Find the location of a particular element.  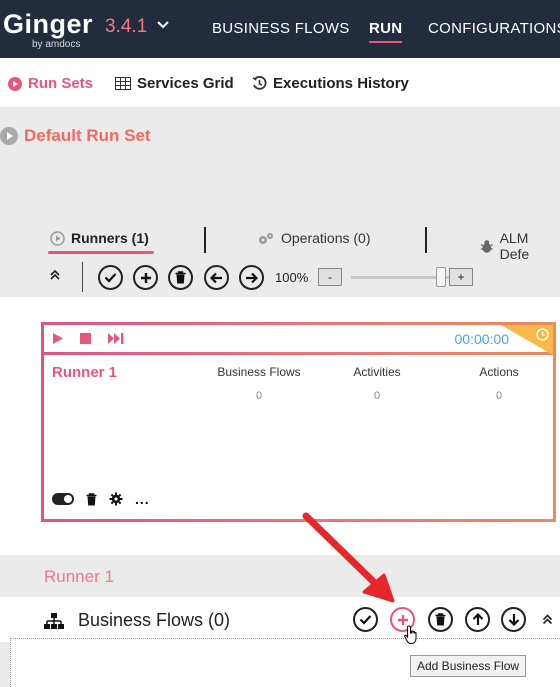

clock-icon is located at coordinates (542, 334).